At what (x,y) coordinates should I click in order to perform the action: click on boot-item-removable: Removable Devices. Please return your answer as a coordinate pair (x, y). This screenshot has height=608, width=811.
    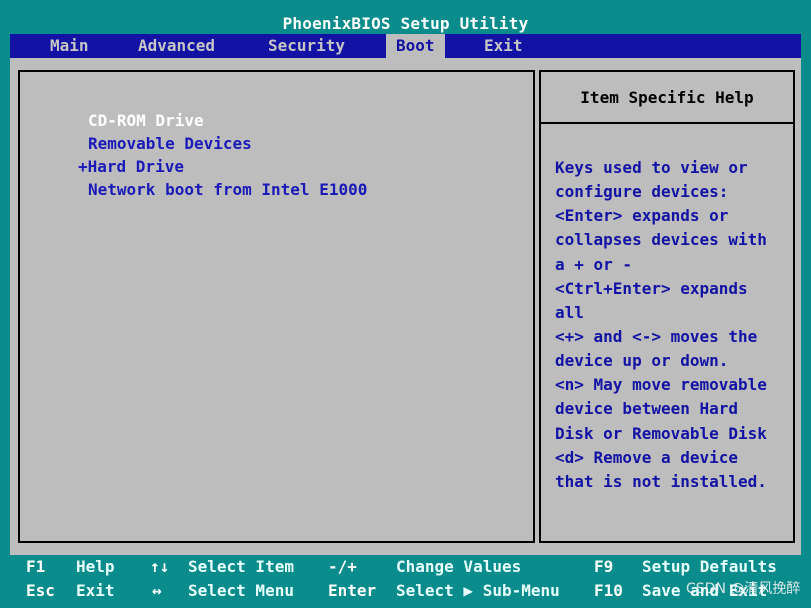
    Looking at the image, I should click on (170, 144).